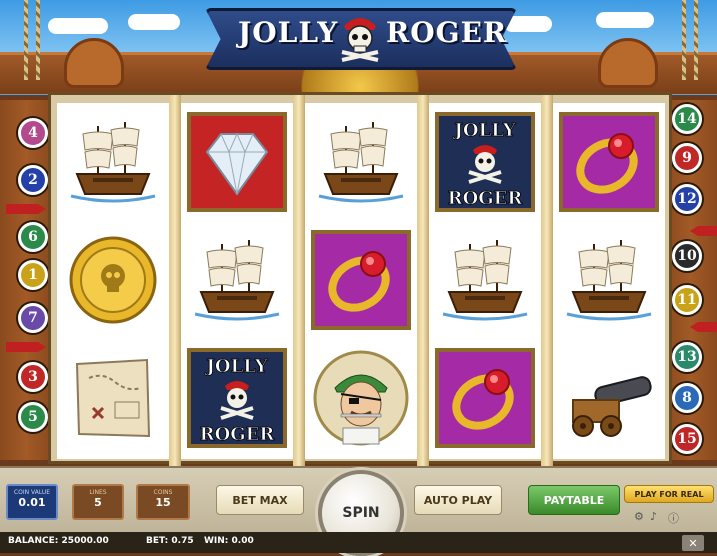  I want to click on coin-icon, so click(113, 280).